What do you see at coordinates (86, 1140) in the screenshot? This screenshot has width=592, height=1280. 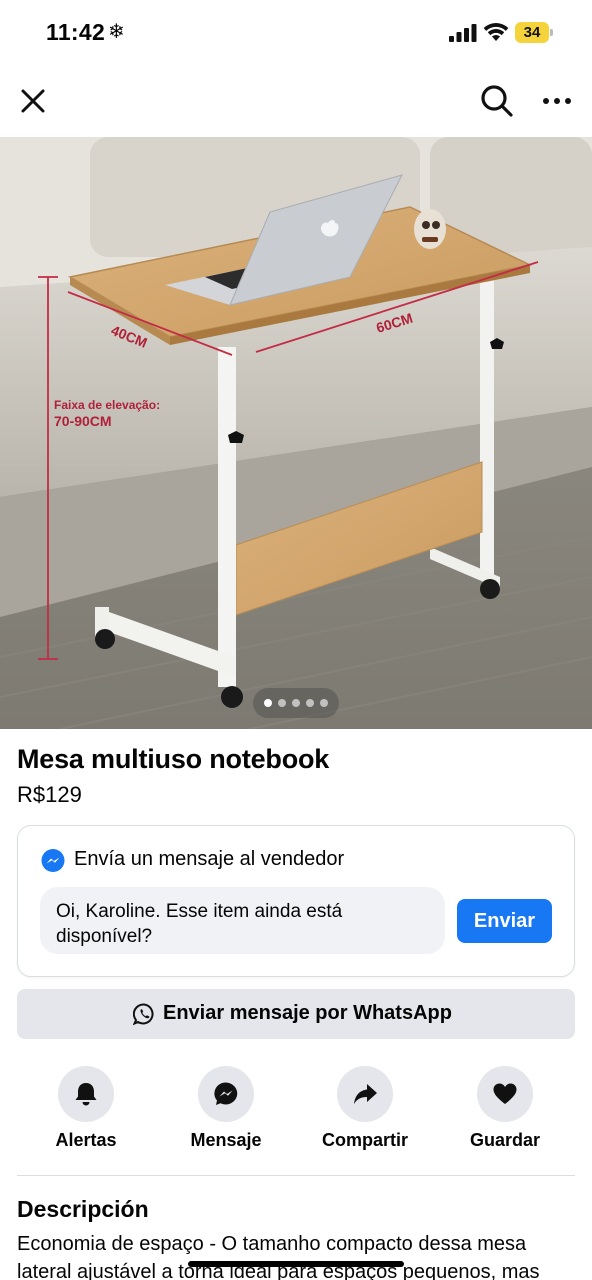 I see `alerts-label: Alertas` at bounding box center [86, 1140].